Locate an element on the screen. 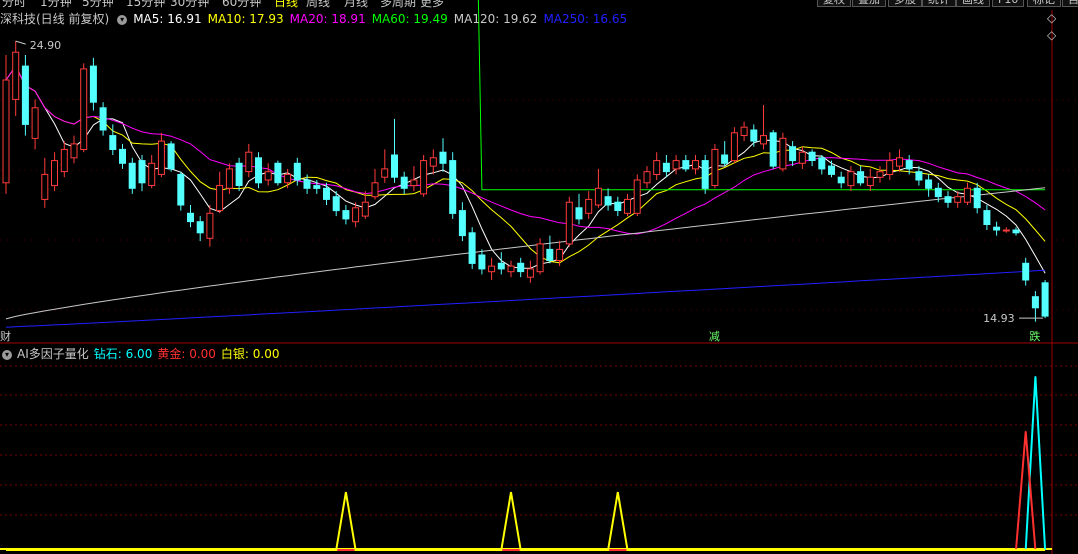 The width and height of the screenshot is (1078, 554). dropdown-circle-icon: ▾ is located at coordinates (122, 19).